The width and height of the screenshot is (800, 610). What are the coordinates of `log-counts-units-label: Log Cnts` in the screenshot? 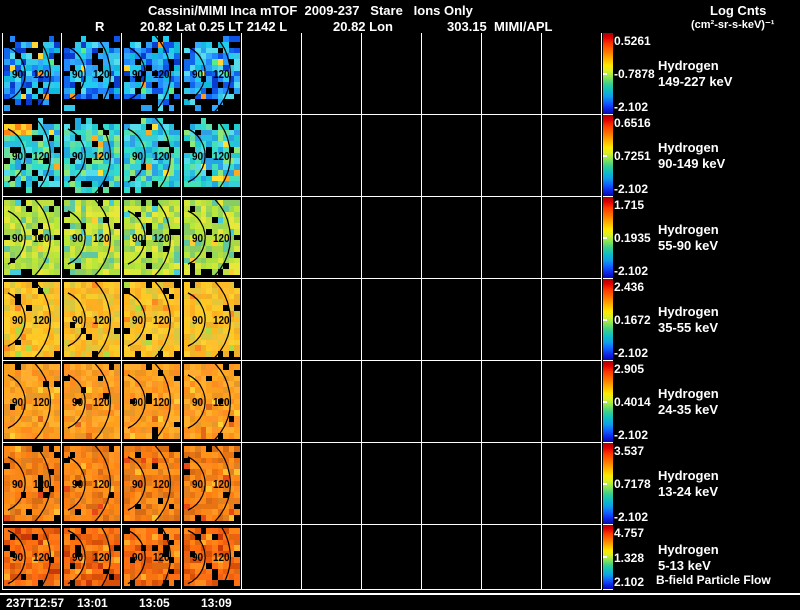 It's located at (738, 10).